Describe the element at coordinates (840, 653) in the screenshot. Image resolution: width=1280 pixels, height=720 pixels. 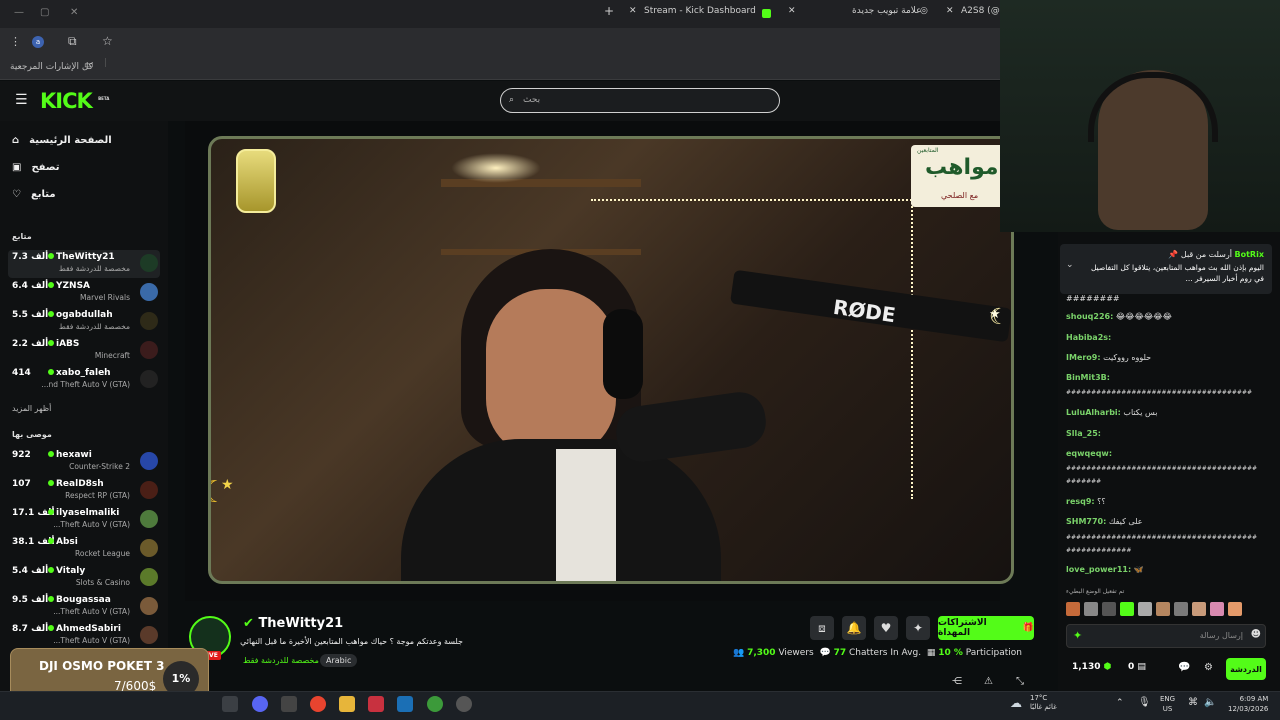
I see `chatters-count: 77` at that location.